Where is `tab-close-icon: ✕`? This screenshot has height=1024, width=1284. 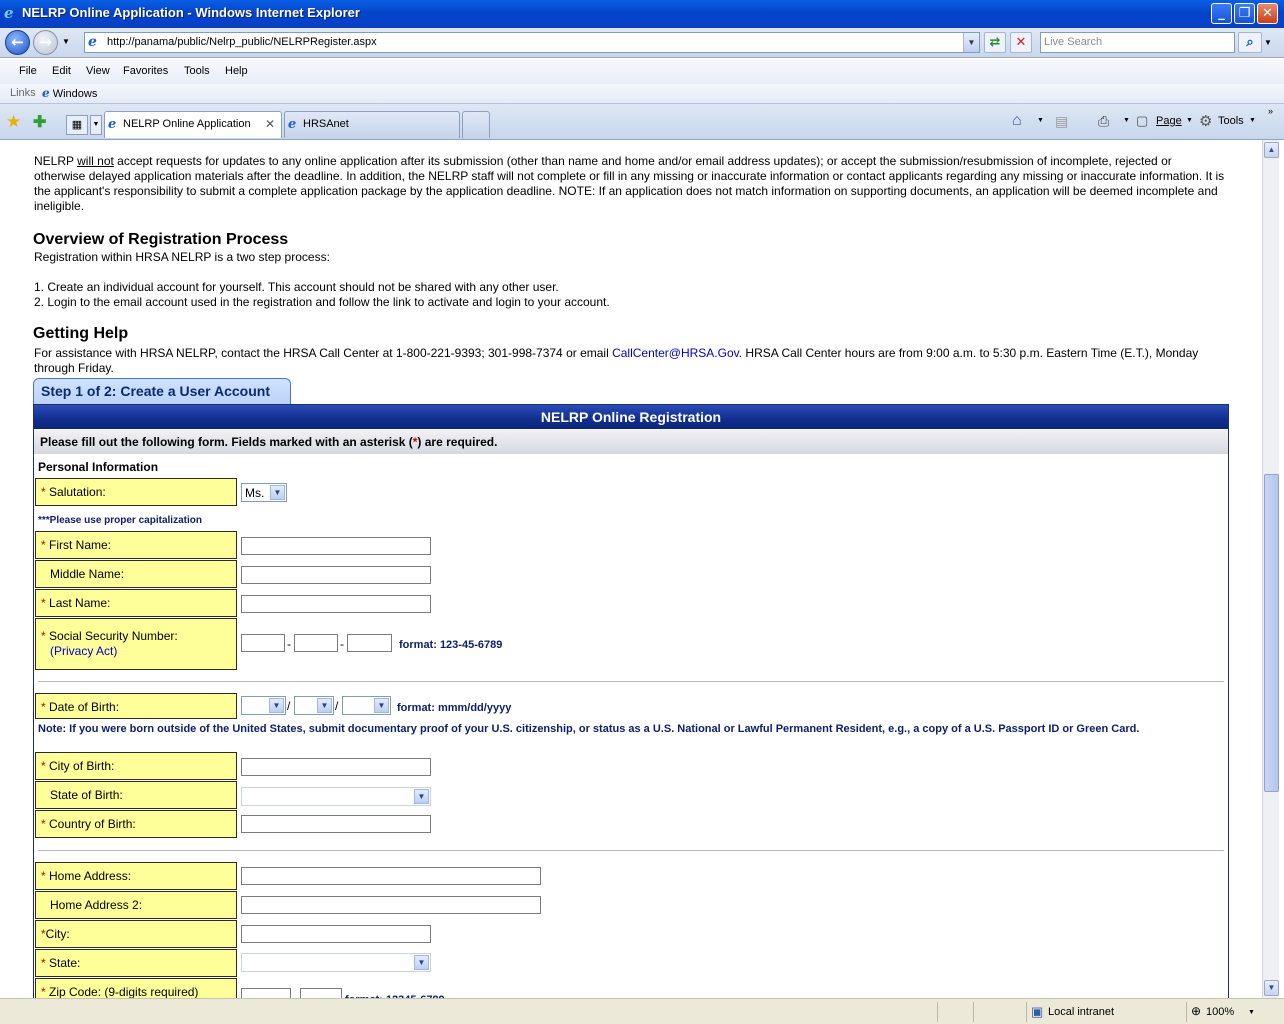
tab-close-icon: ✕ is located at coordinates (270, 124).